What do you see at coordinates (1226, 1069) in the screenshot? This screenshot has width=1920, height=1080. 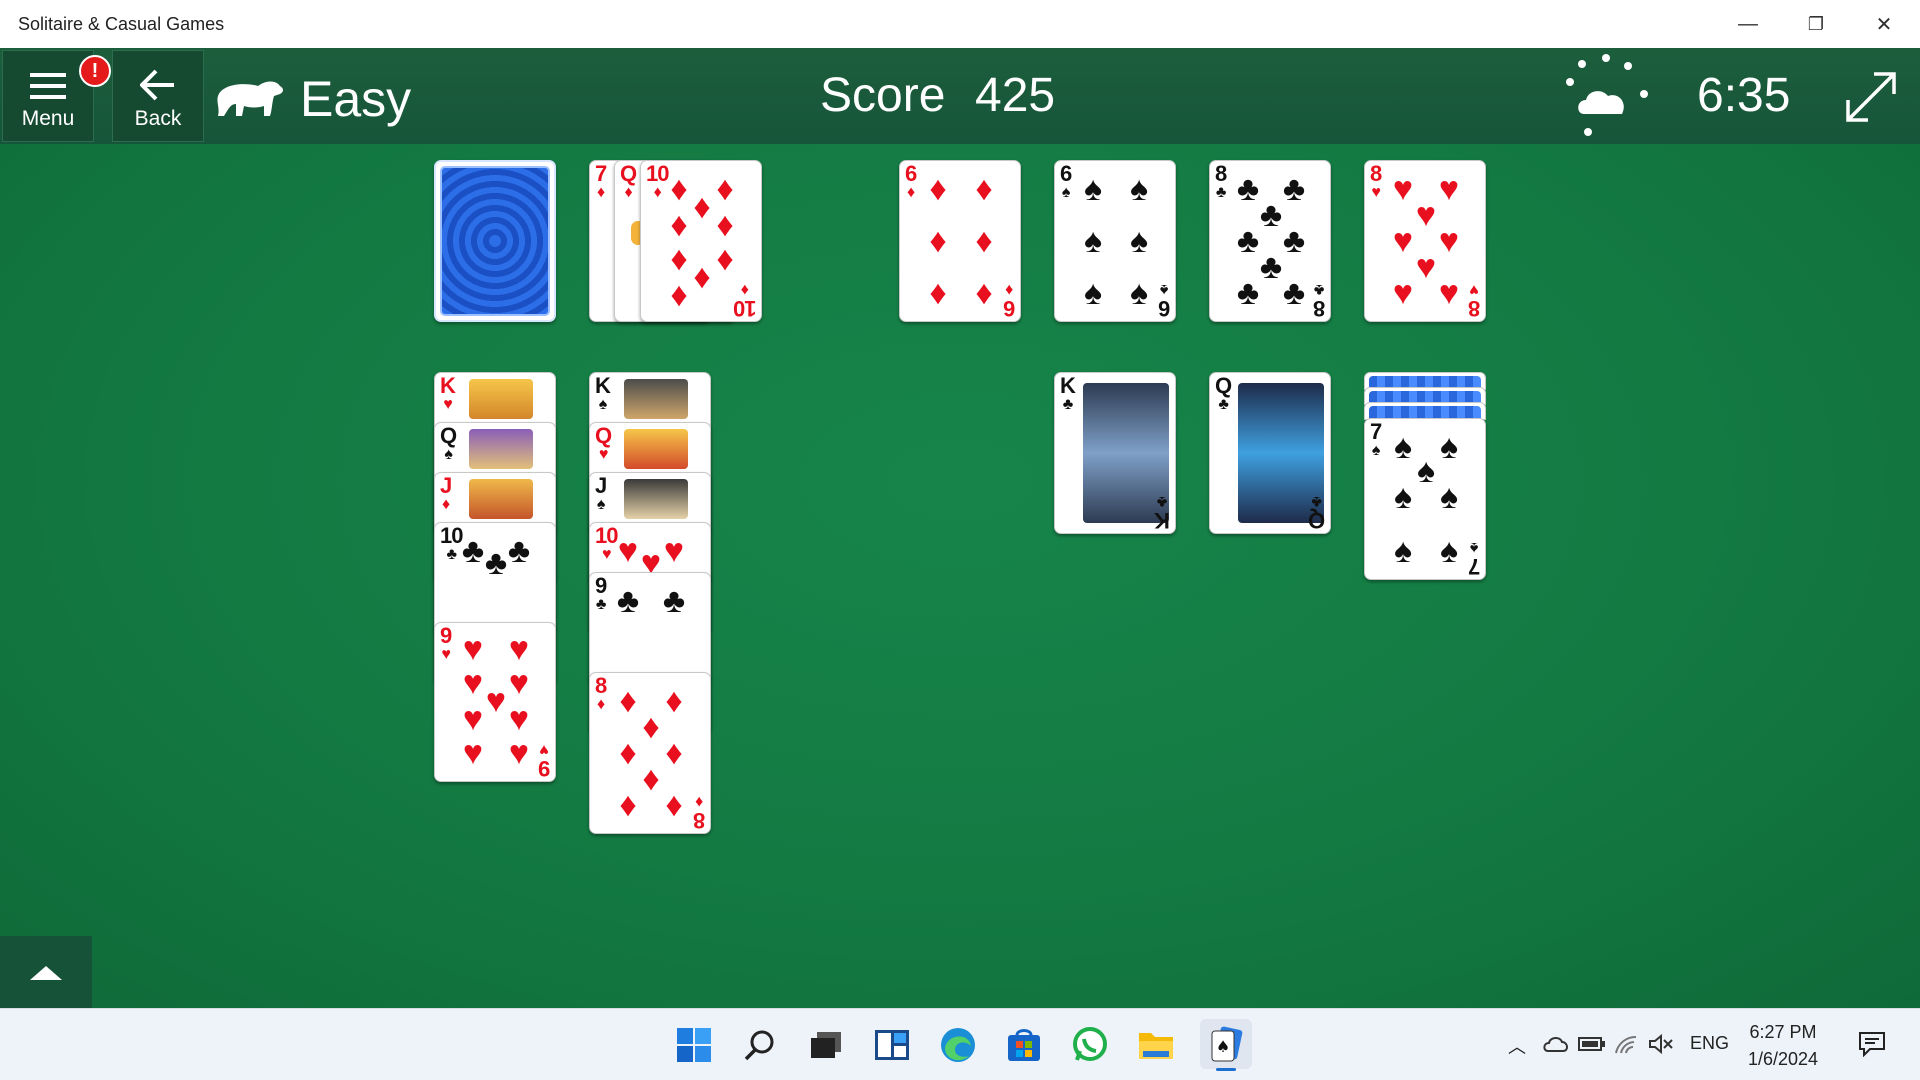 I see `active-app-indicator` at bounding box center [1226, 1069].